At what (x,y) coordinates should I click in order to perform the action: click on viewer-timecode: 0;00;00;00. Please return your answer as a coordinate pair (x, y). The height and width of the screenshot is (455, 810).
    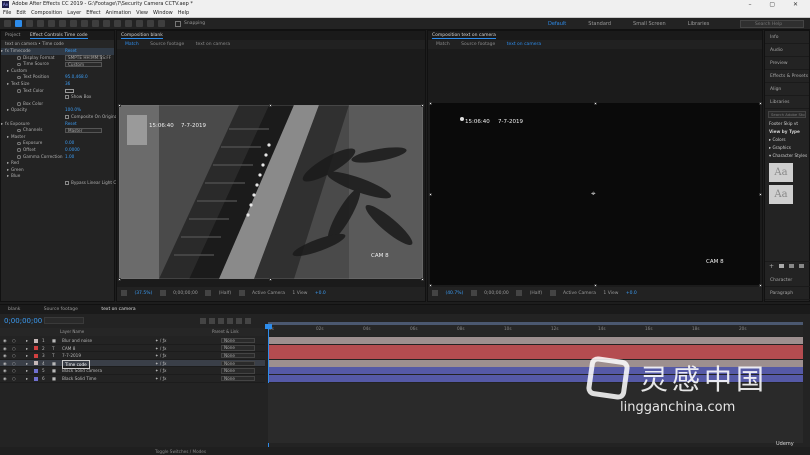
    Looking at the image, I should click on (185, 293).